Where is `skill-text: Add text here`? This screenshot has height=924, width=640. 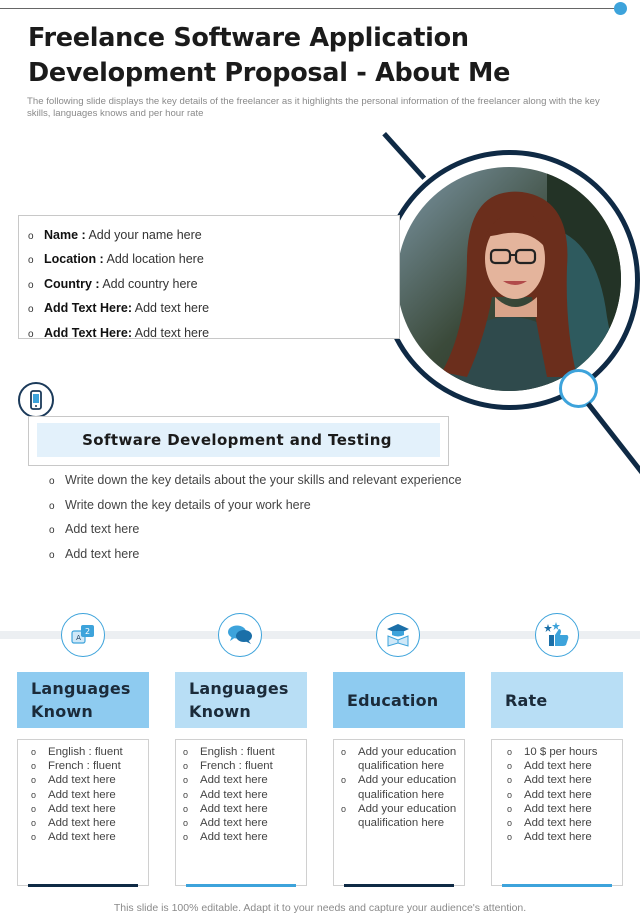 skill-text: Add text here is located at coordinates (102, 529).